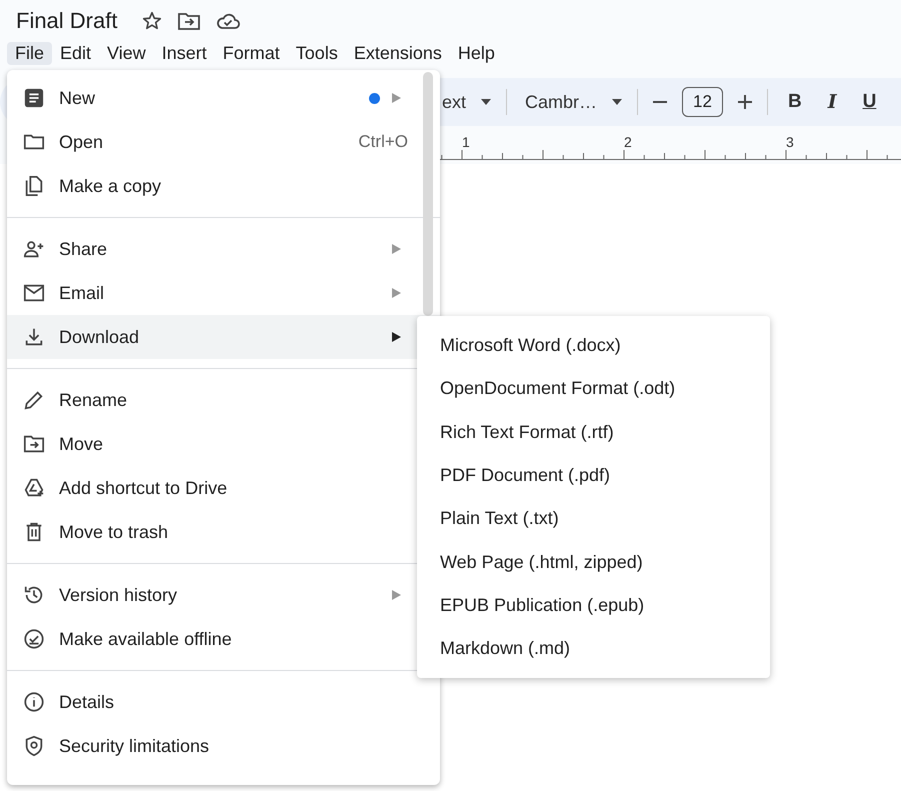  I want to click on menu-item-label: Make a copy, so click(110, 186).